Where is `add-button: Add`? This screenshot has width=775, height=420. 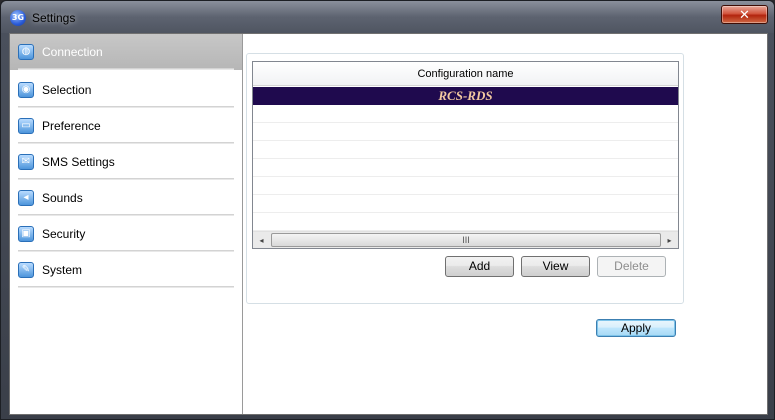
add-button: Add is located at coordinates (479, 266).